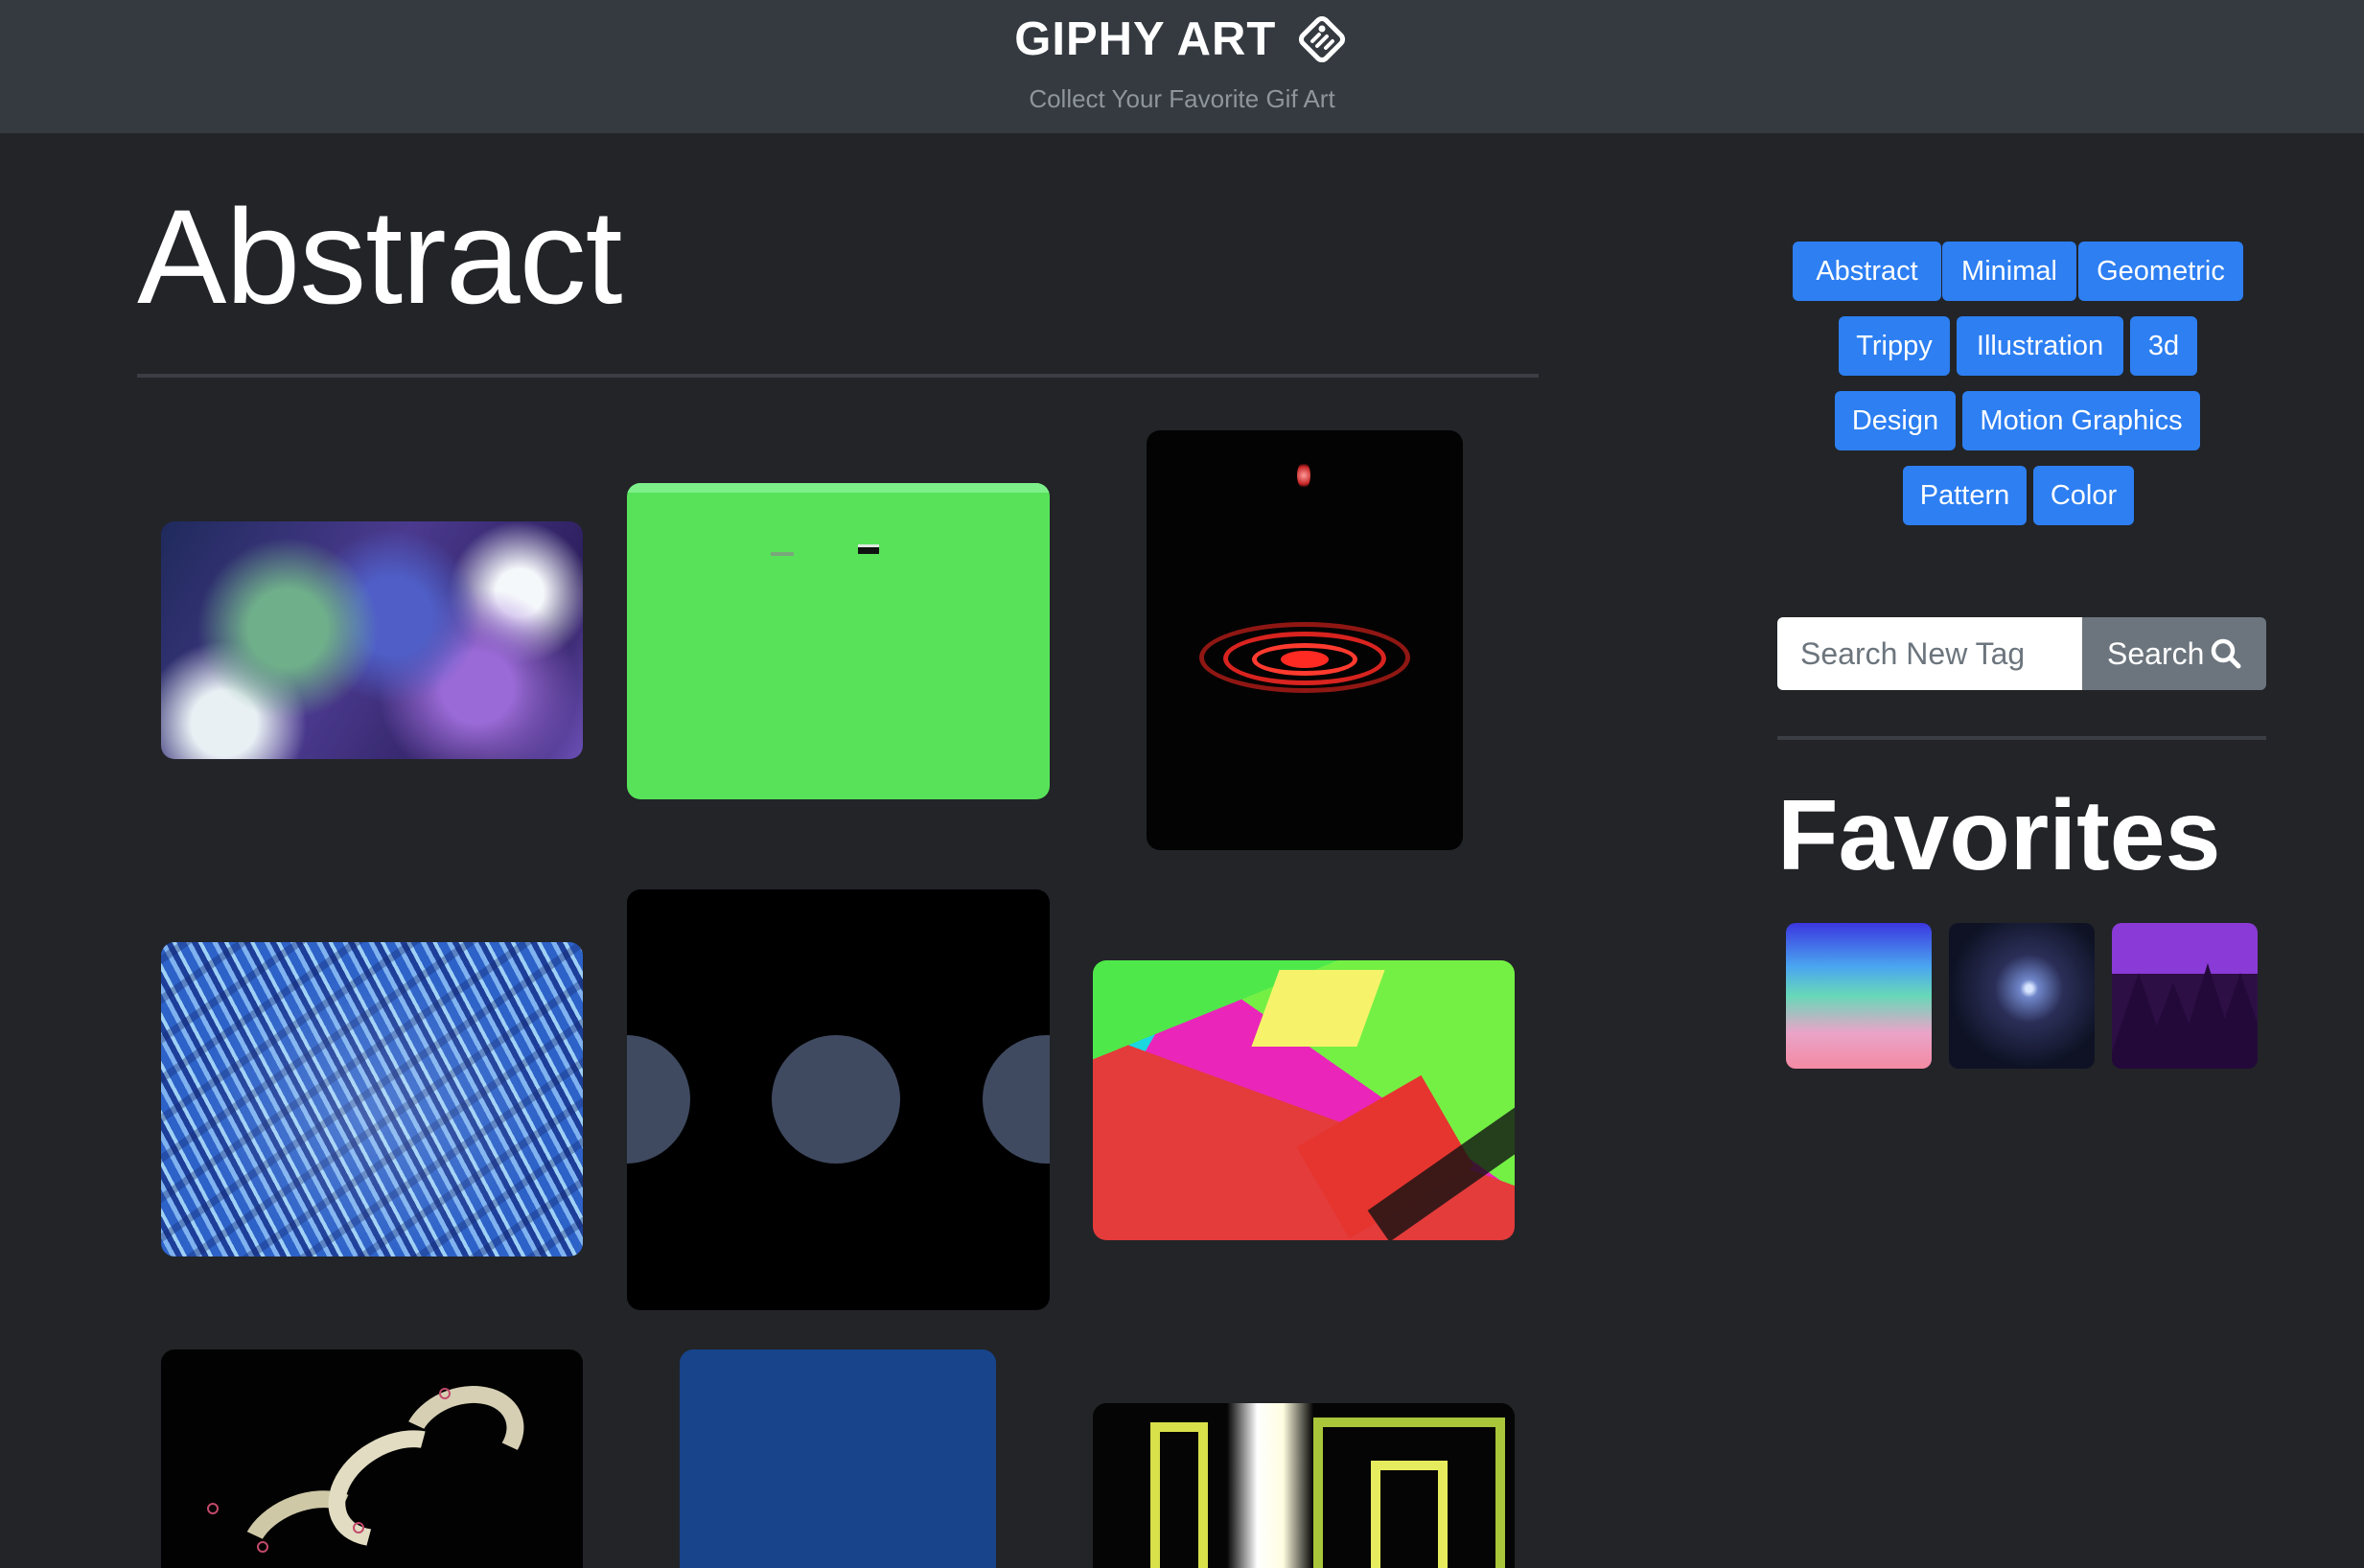 Image resolution: width=2364 pixels, height=1568 pixels. What do you see at coordinates (838, 376) in the screenshot?
I see `title-divider` at bounding box center [838, 376].